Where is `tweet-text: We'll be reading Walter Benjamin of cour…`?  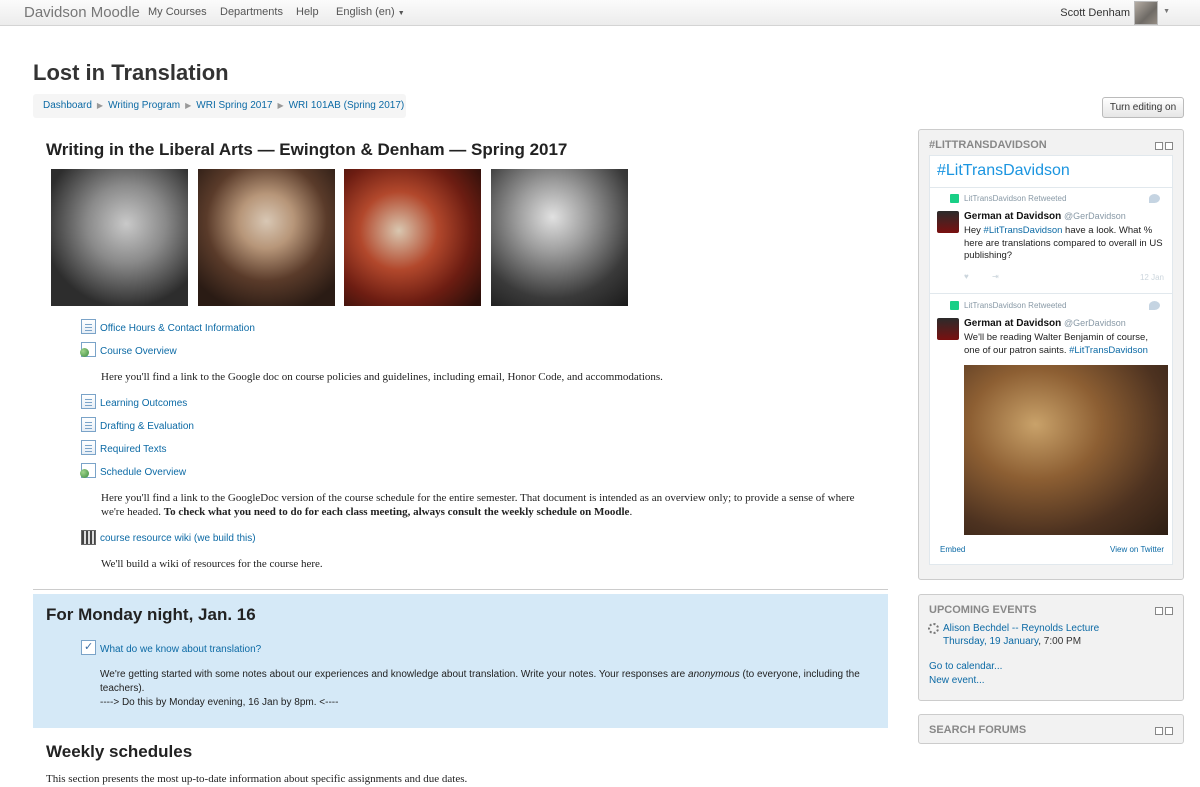
tweet-text: We'll be reading Walter Benjamin of cour… is located at coordinates (1064, 344).